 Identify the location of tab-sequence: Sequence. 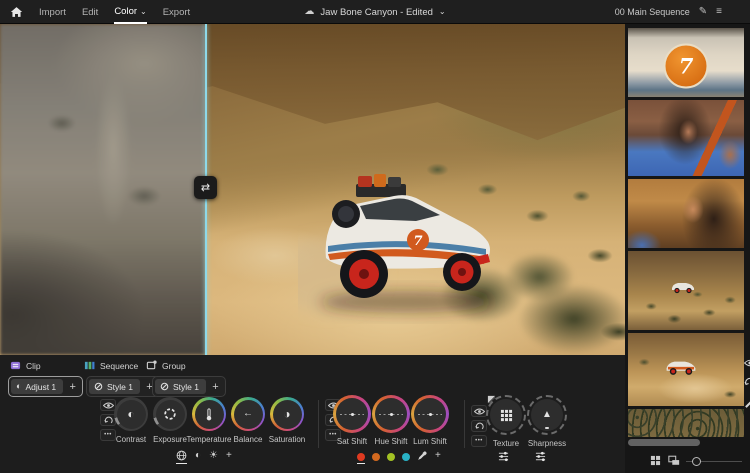
(111, 365).